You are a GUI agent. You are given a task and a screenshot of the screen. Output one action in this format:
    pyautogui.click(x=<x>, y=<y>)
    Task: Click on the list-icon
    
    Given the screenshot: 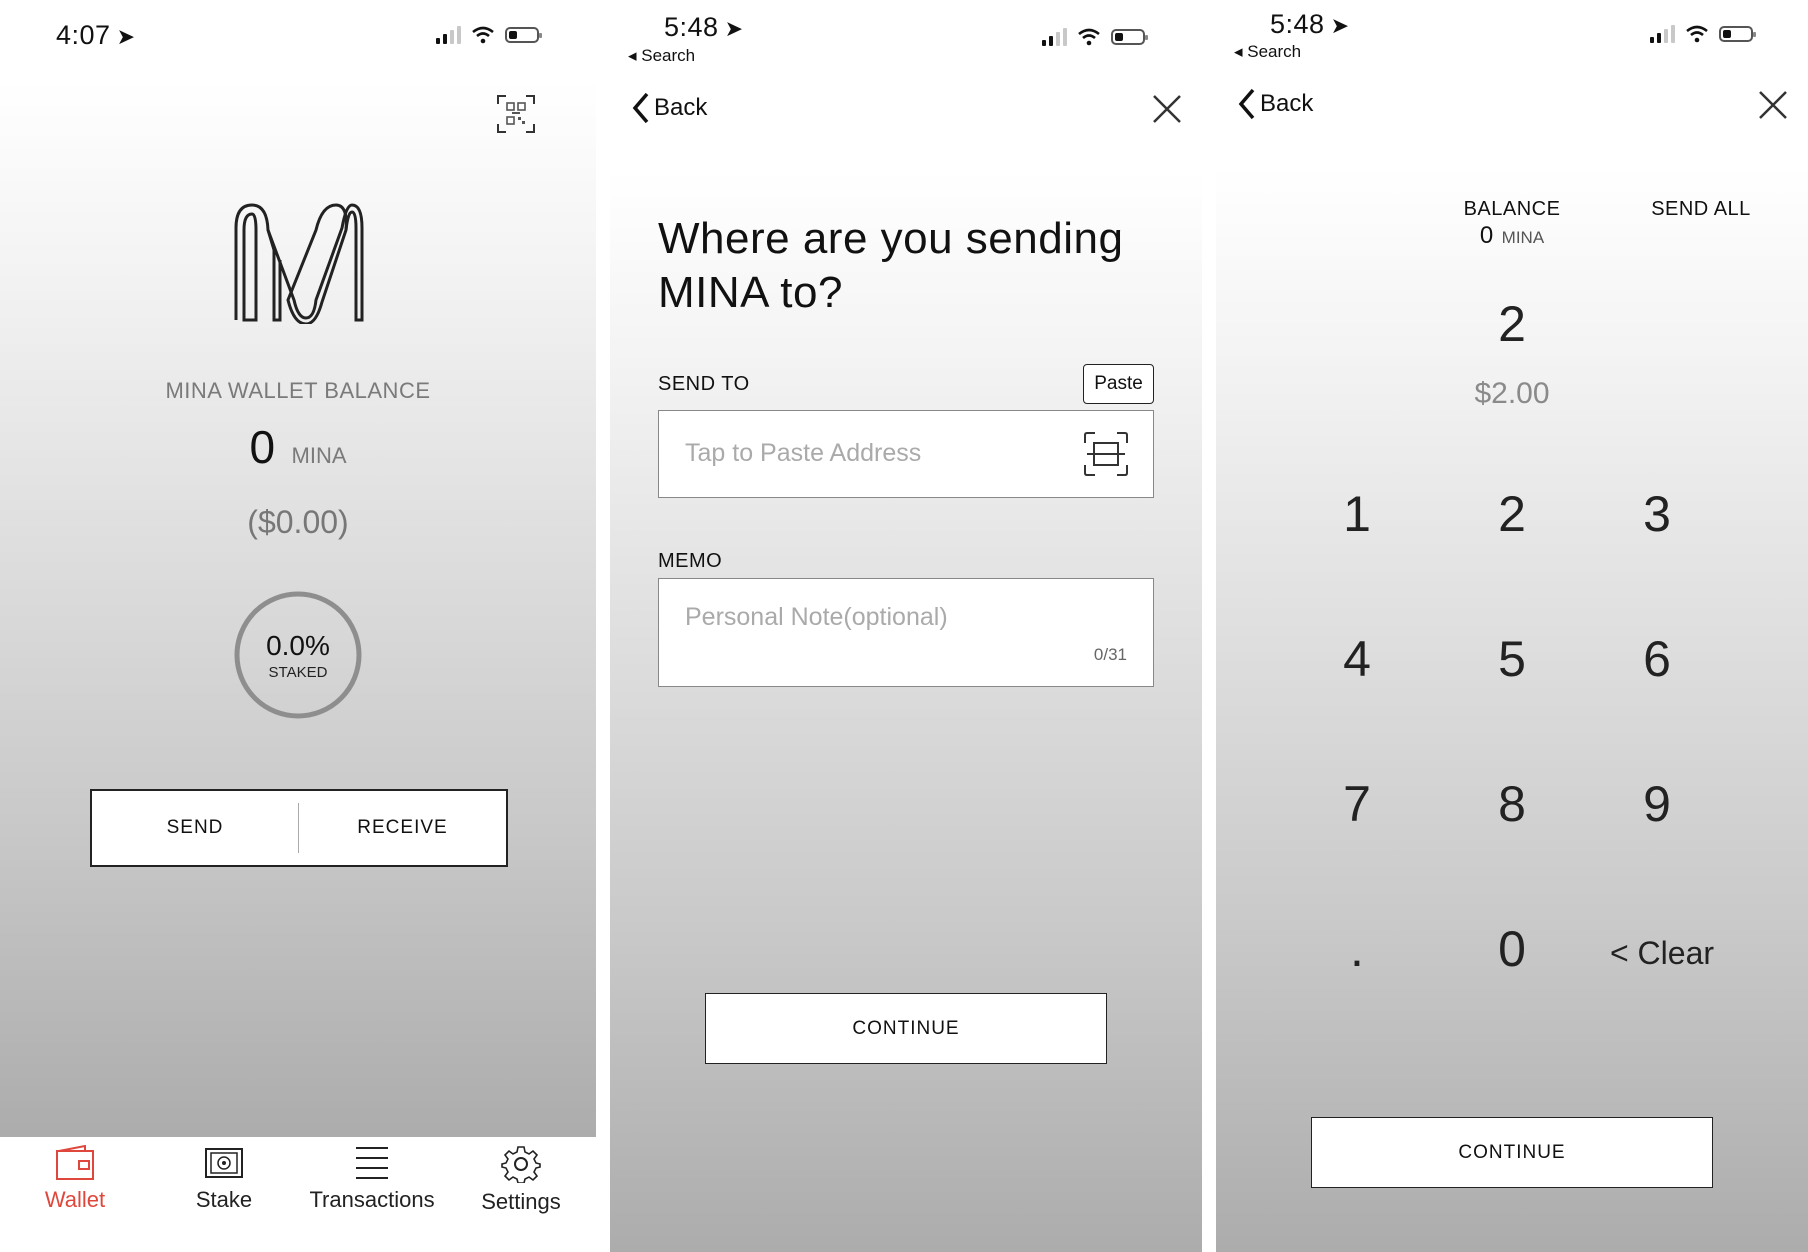 What is the action you would take?
    pyautogui.click(x=372, y=1163)
    